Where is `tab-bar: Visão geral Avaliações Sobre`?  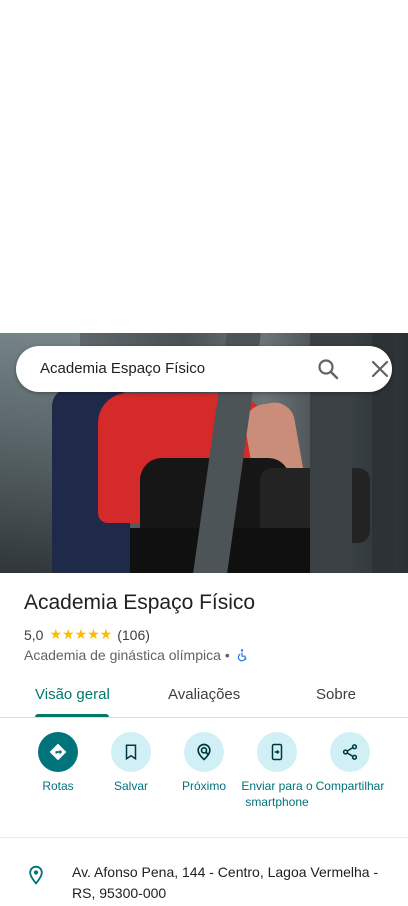 tab-bar: Visão geral Avaliações Sobre is located at coordinates (204, 699).